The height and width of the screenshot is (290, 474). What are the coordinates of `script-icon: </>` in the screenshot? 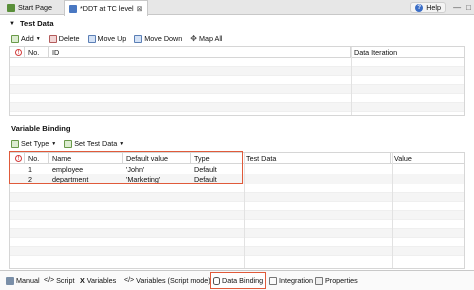 It's located at (49, 280).